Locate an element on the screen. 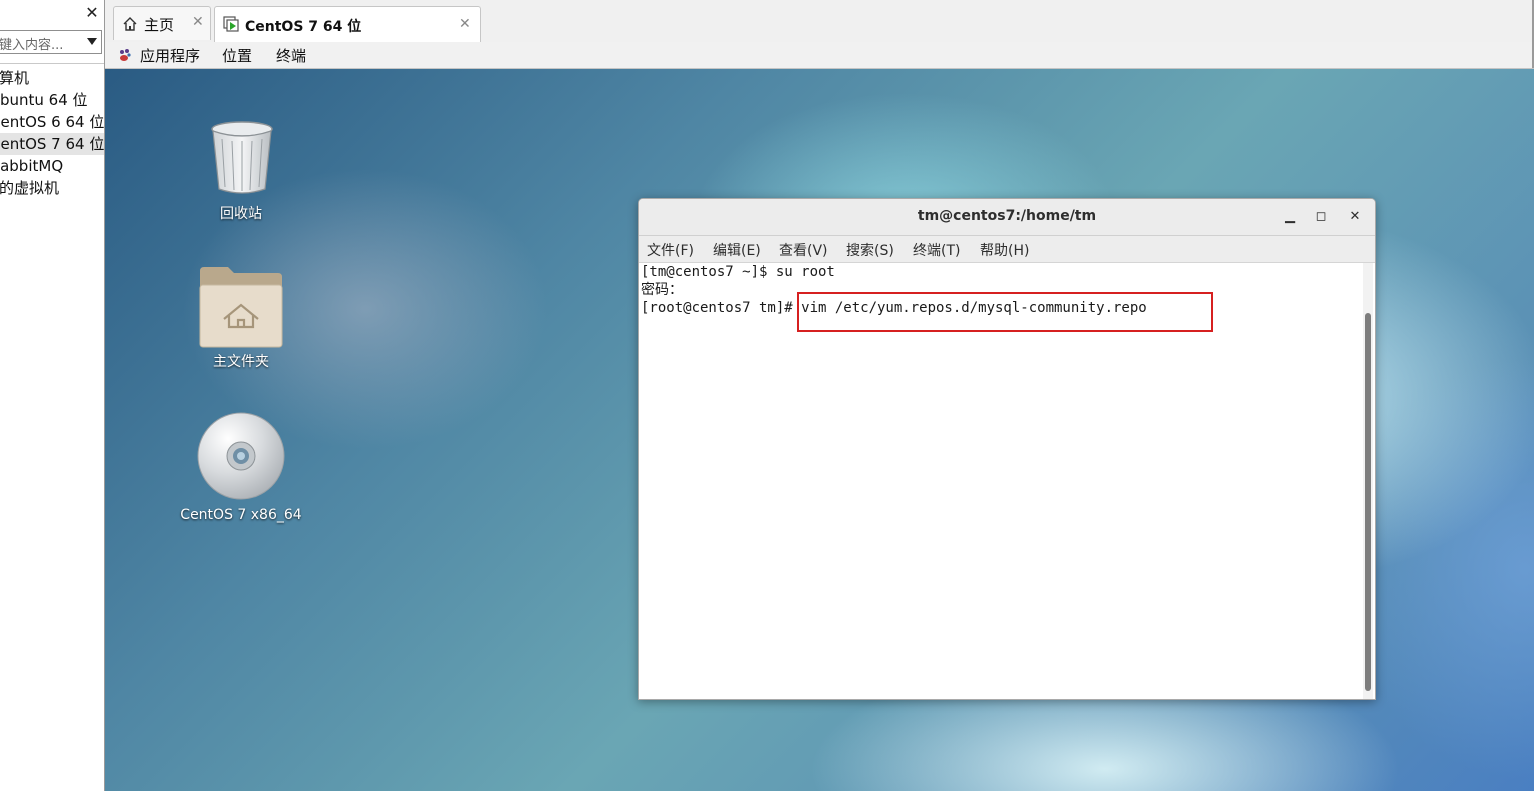  menu-places: 位置 is located at coordinates (237, 55).